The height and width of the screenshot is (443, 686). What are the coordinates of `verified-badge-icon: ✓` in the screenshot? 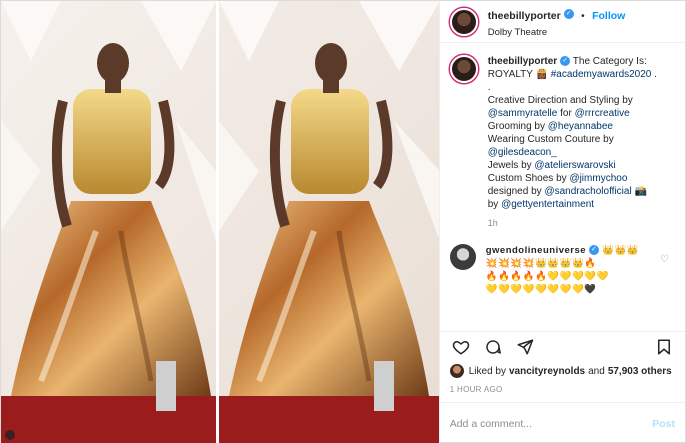 It's located at (568, 14).